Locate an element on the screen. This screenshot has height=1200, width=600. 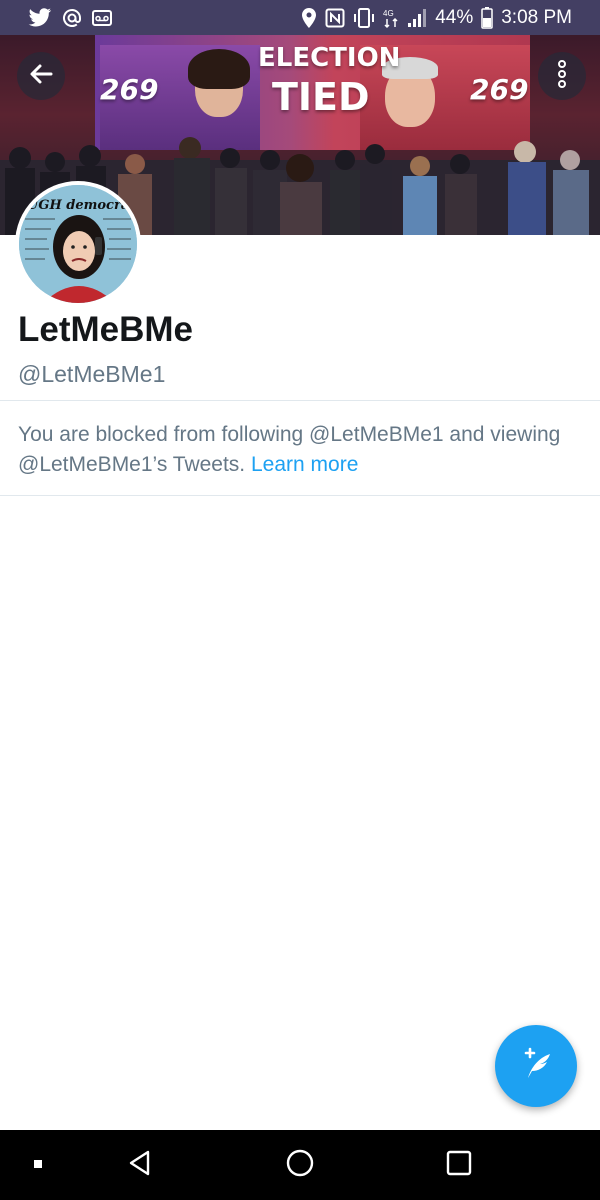
system-nav-bar is located at coordinates (300, 1165).